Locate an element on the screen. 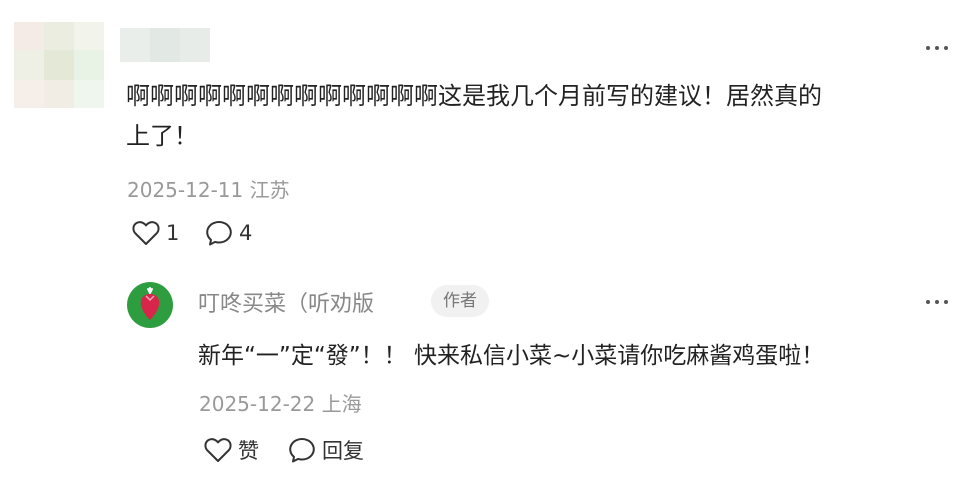 The image size is (980, 480). reply-location: 上海 is located at coordinates (341, 404).